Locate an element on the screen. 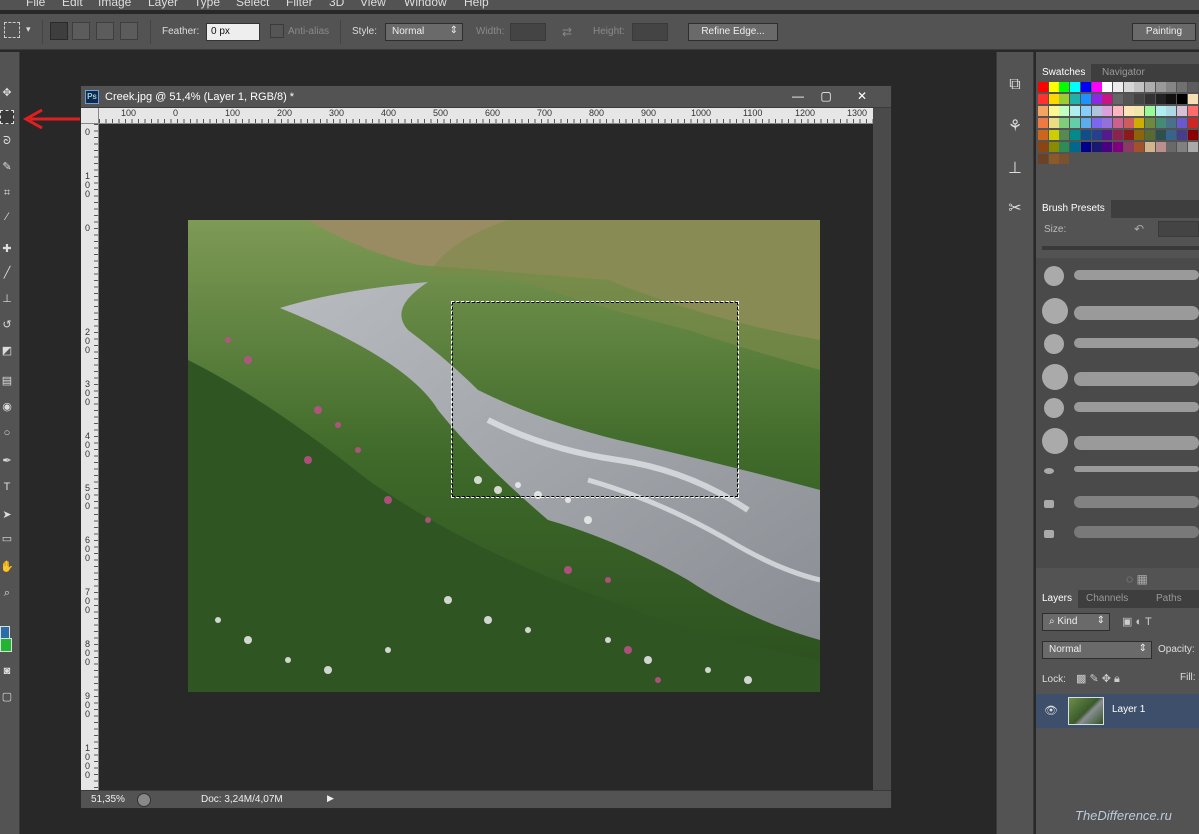 Image resolution: width=1199 pixels, height=834 pixels. menu-image: Image is located at coordinates (114, 4).